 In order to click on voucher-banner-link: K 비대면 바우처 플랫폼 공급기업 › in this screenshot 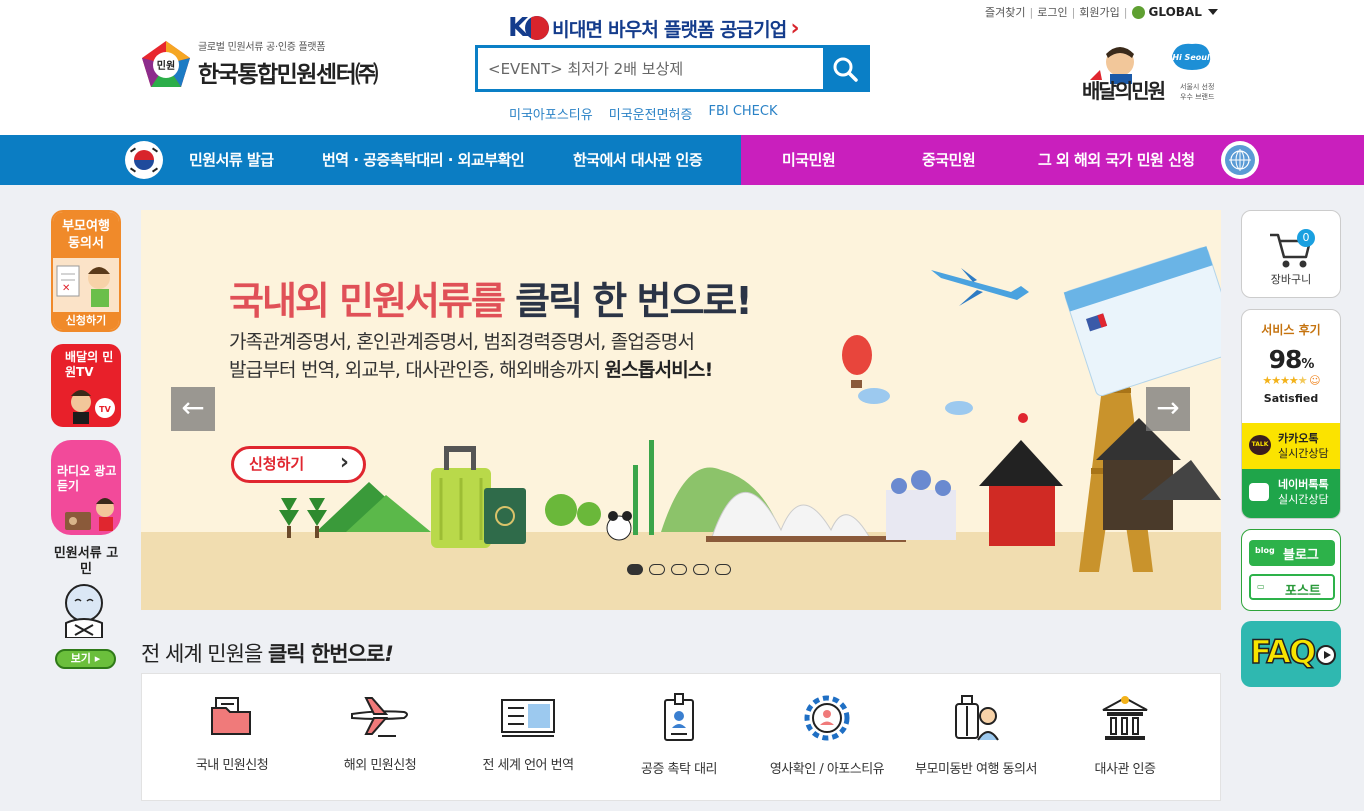, I will do `click(654, 28)`.